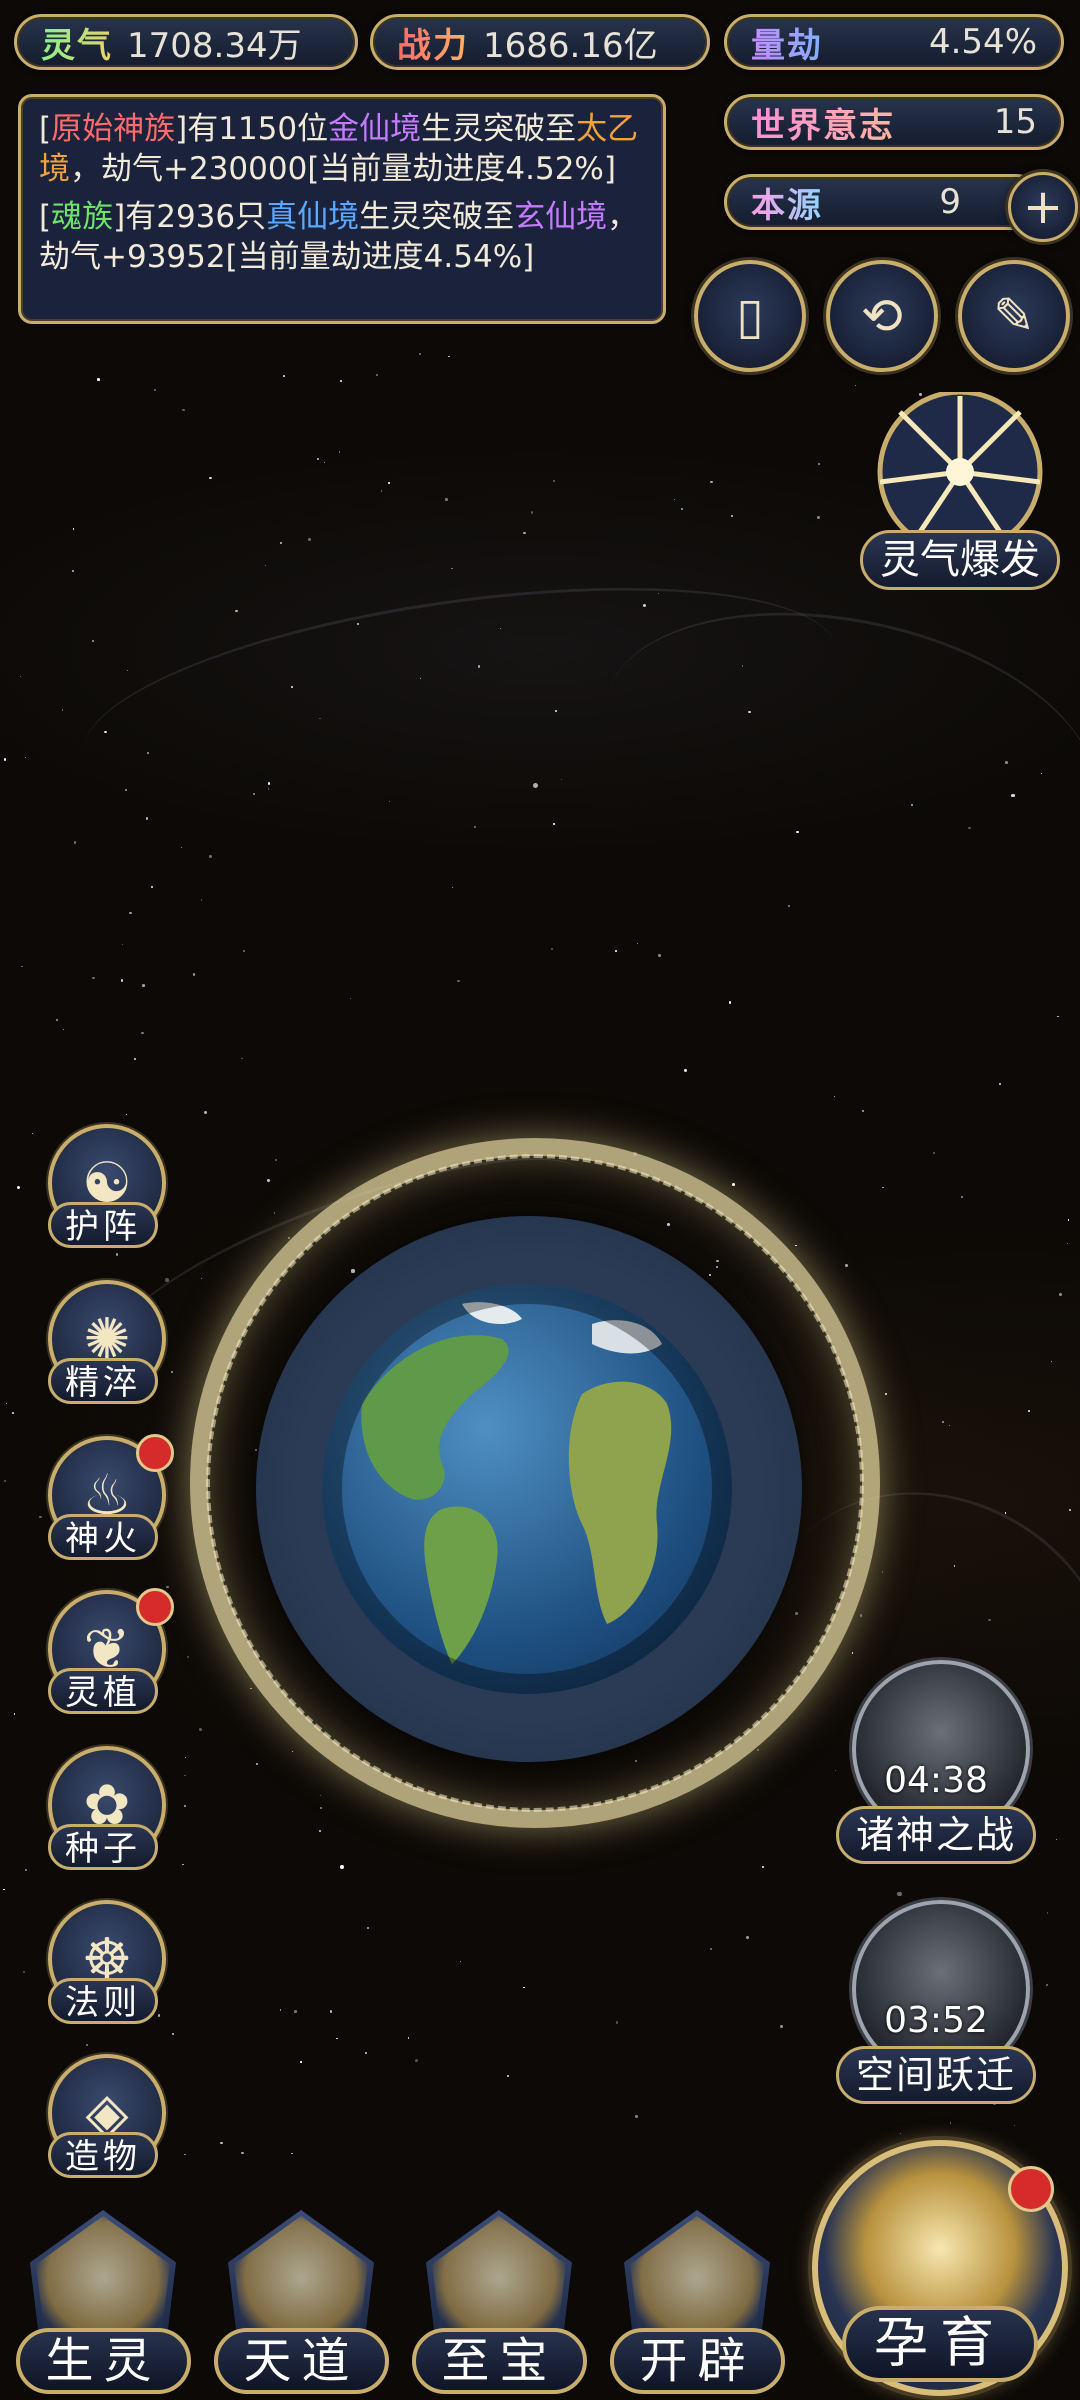 Image resolution: width=1080 pixels, height=2400 pixels. I want to click on log-realm-target: 玄仙境, so click(561, 217).